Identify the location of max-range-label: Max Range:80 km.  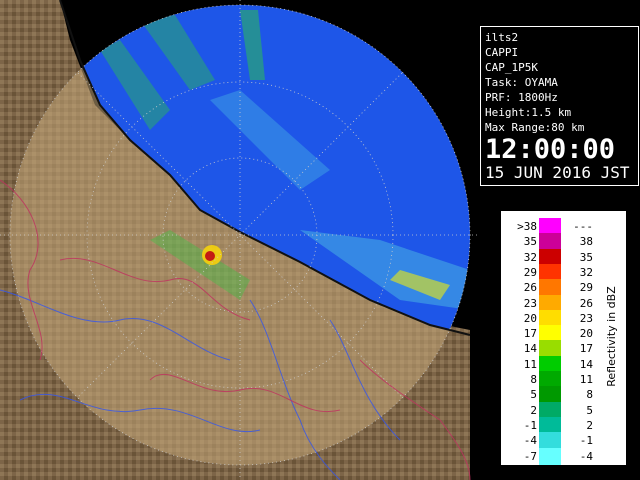
(535, 127).